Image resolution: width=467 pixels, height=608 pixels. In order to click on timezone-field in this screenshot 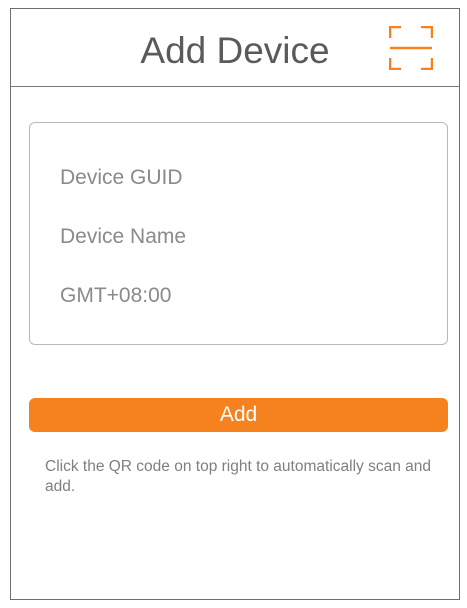, I will do `click(240, 296)`.